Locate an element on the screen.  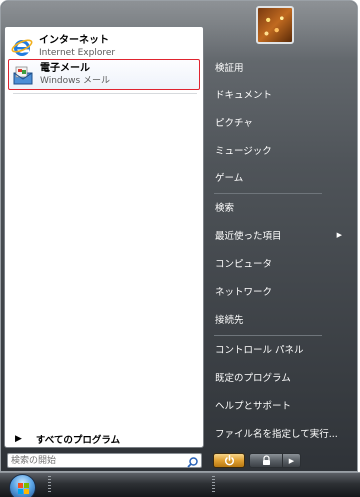
right-item-search: 検索 is located at coordinates (278, 207).